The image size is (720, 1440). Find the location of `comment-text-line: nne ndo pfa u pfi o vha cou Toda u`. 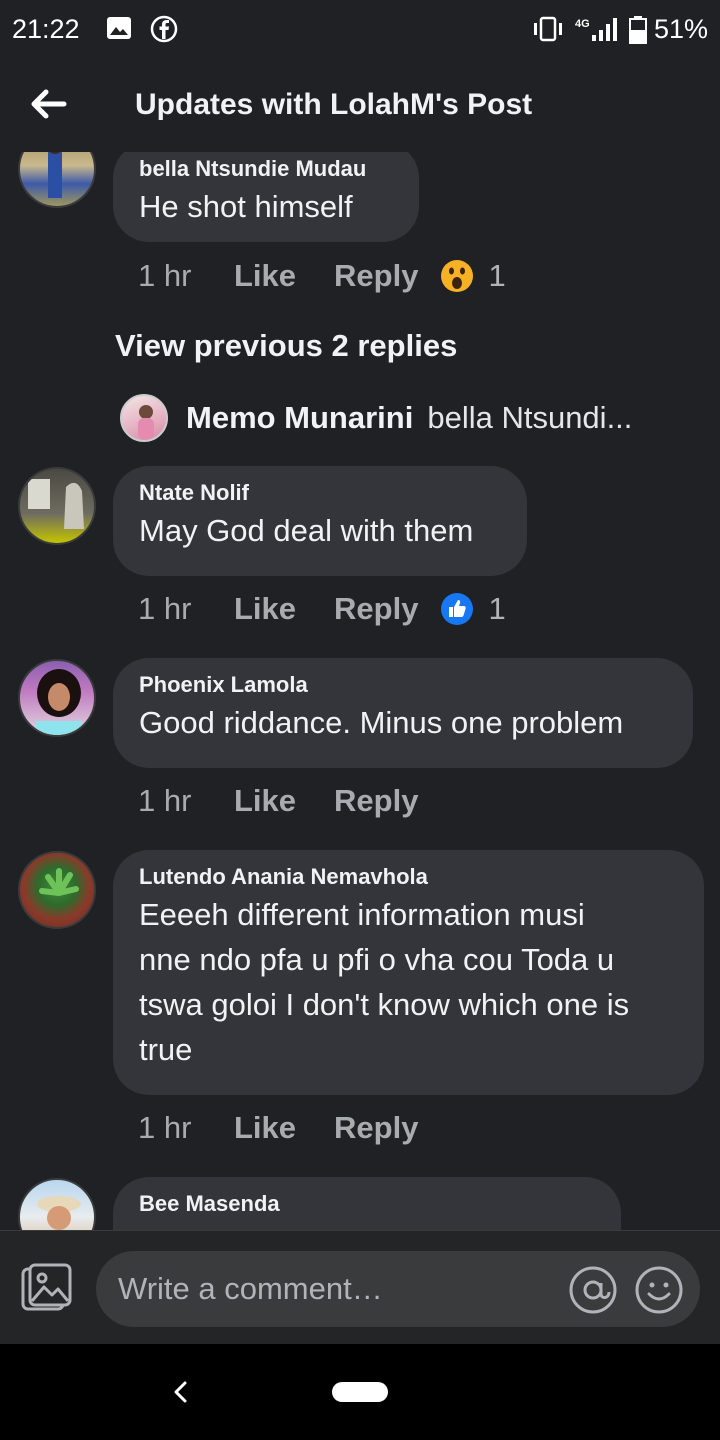

comment-text-line: nne ndo pfa u pfi o vha cou Toda u is located at coordinates (377, 959).